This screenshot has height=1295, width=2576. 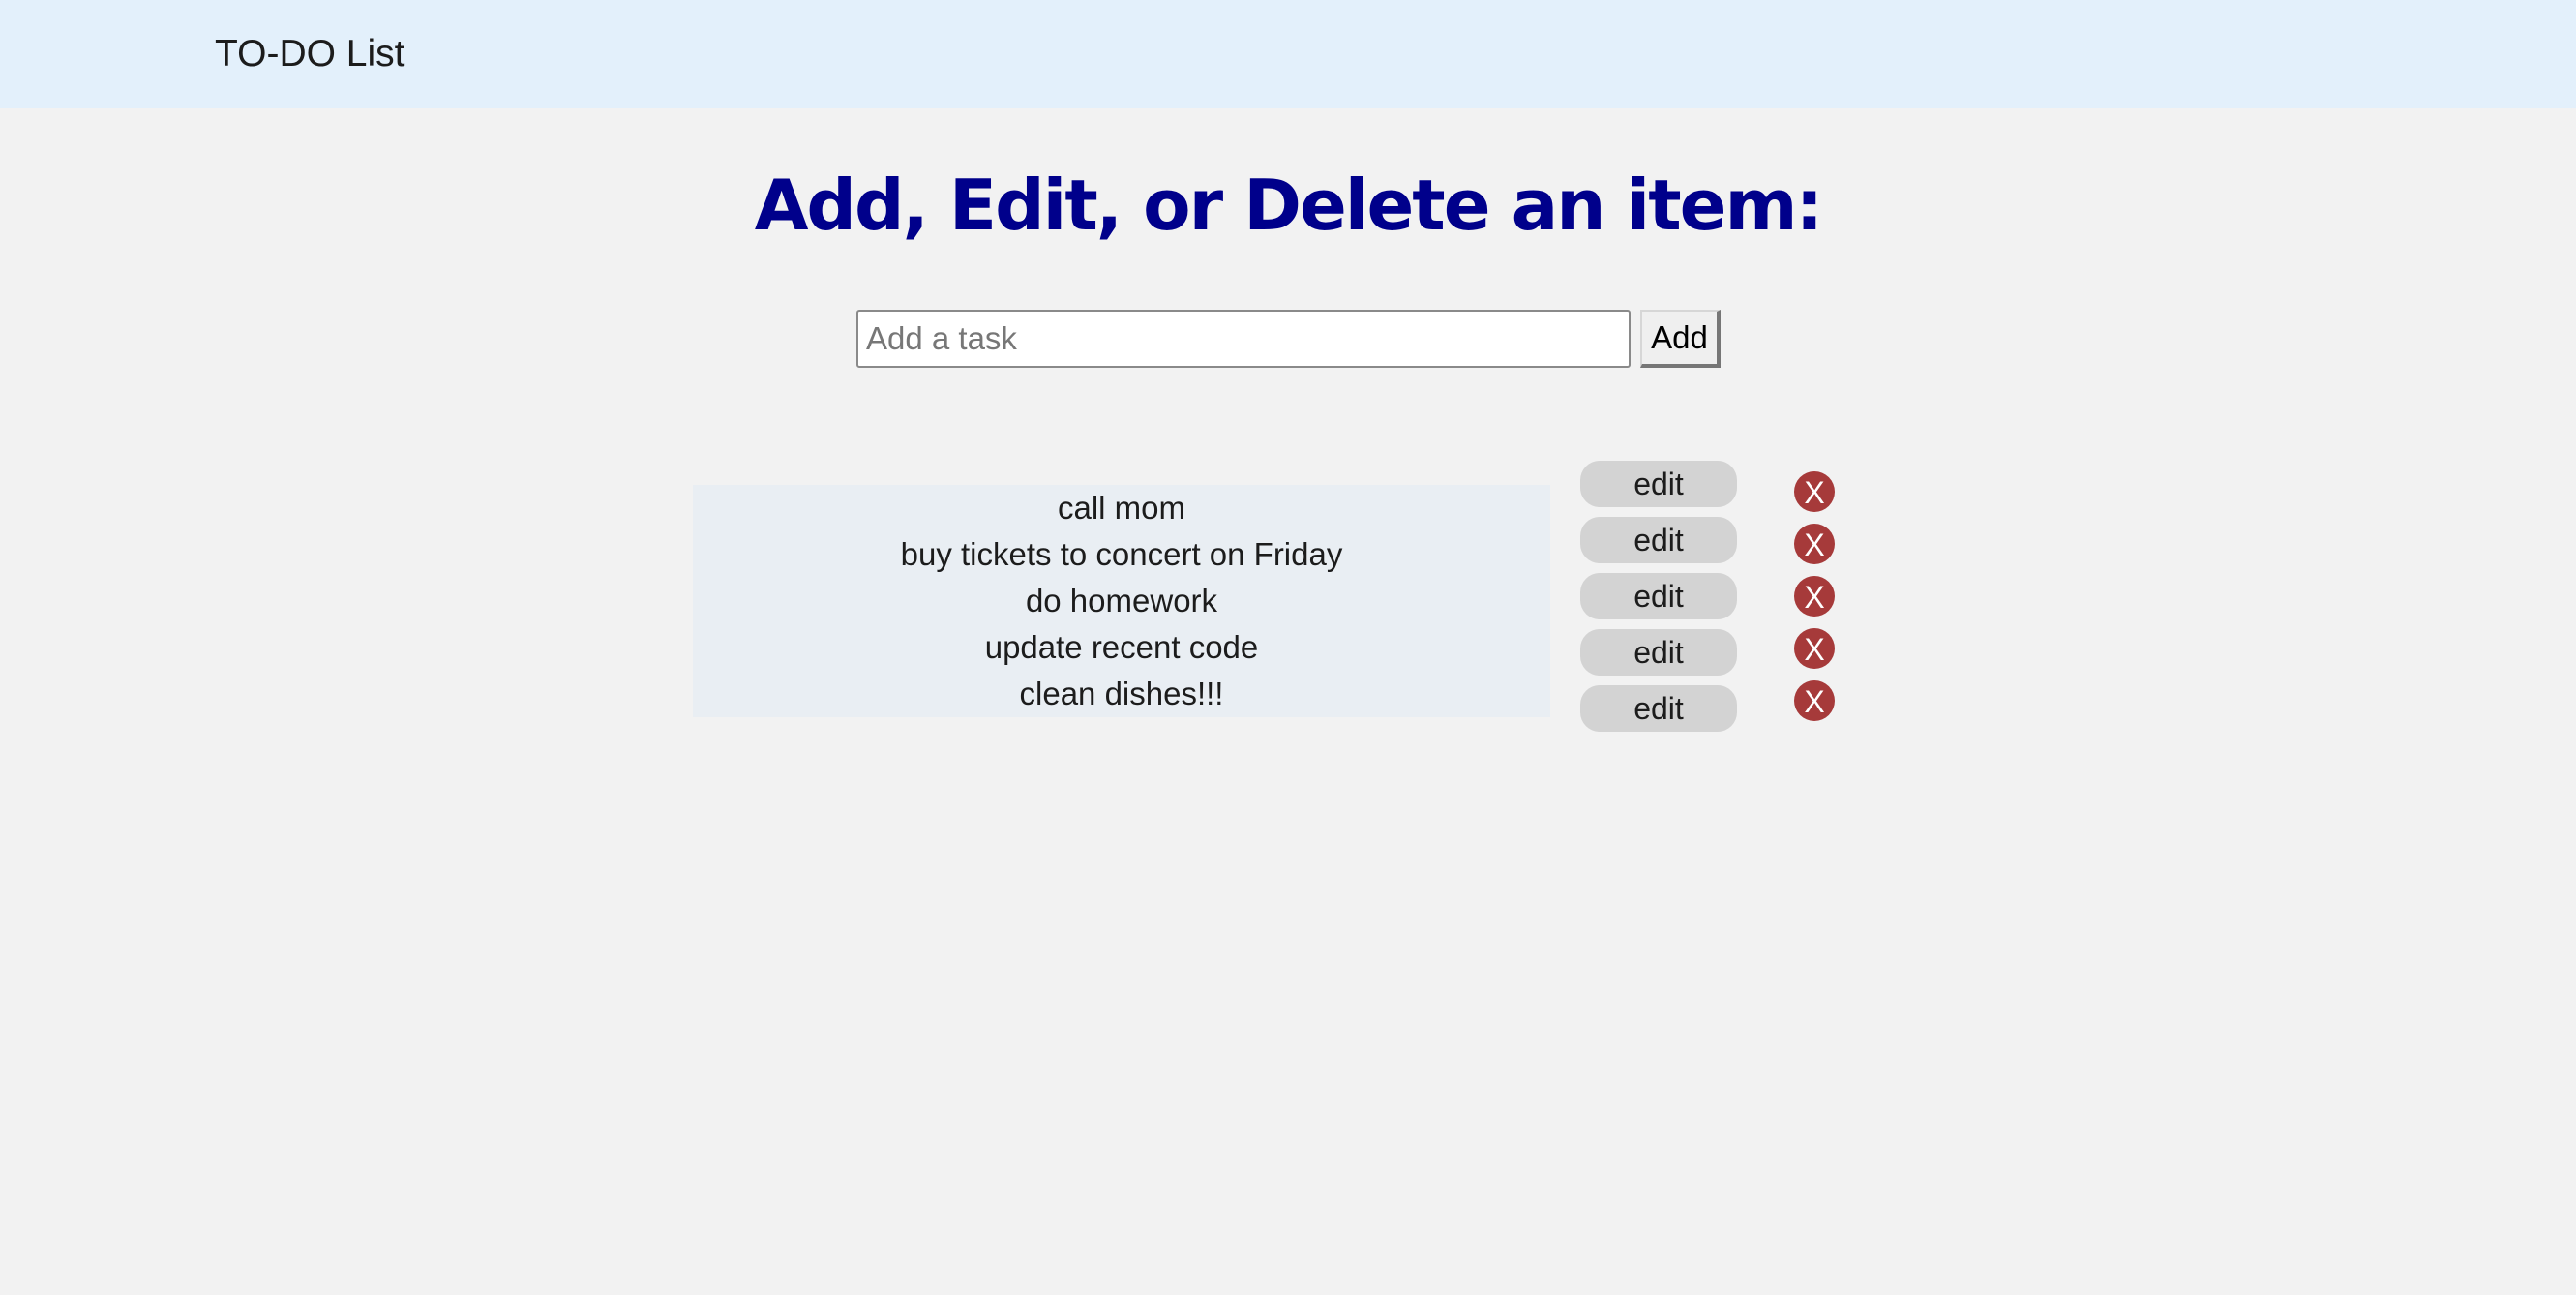 What do you see at coordinates (1680, 339) in the screenshot?
I see `add-button: Add` at bounding box center [1680, 339].